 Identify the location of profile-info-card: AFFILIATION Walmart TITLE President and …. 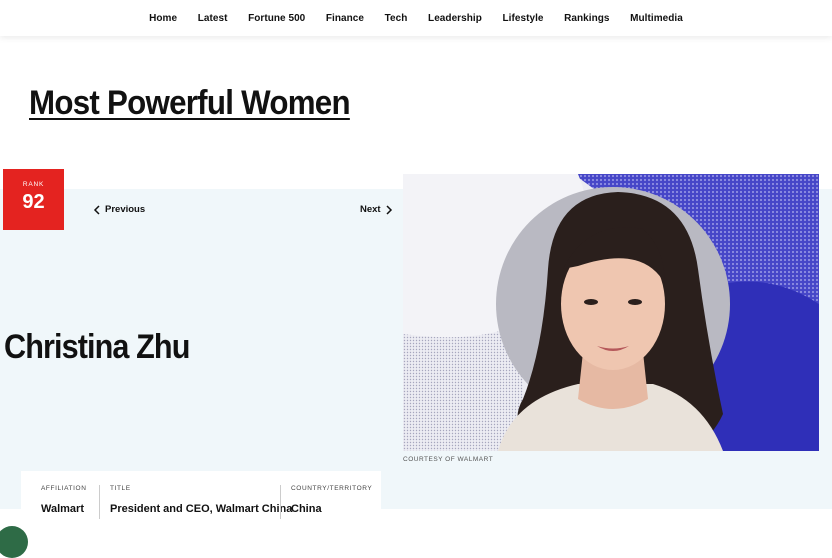
(201, 504).